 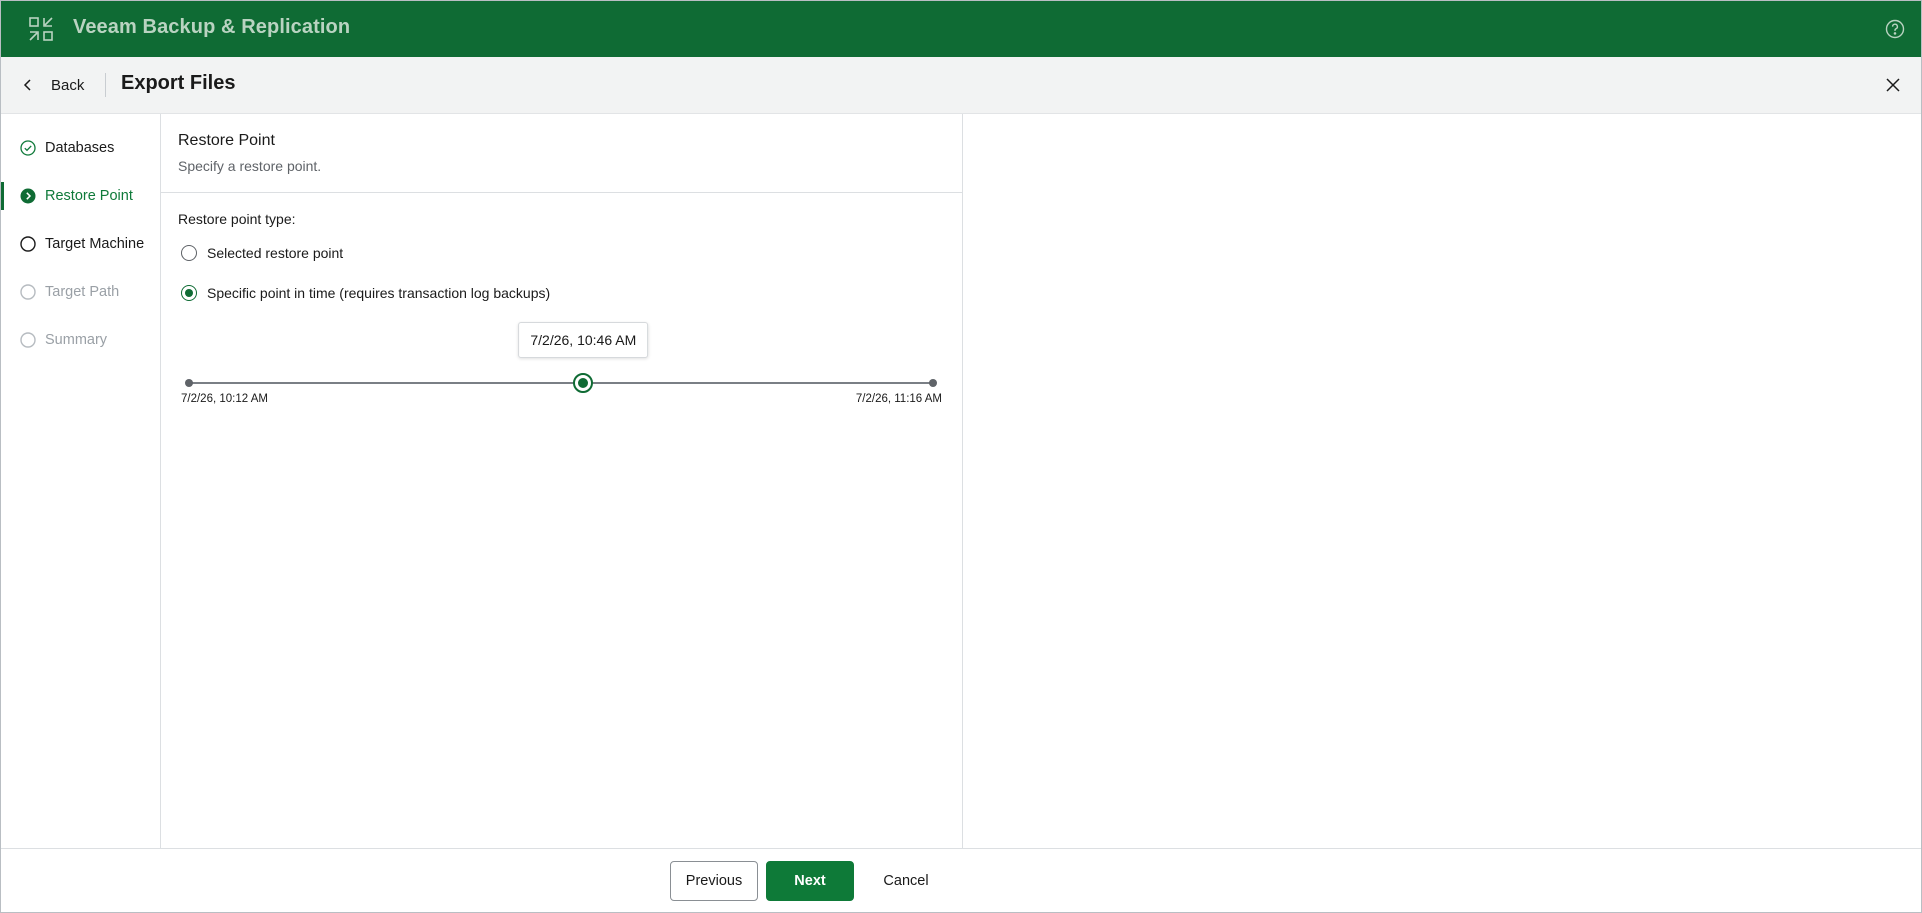 What do you see at coordinates (28, 148) in the screenshot?
I see `check-circle-icon` at bounding box center [28, 148].